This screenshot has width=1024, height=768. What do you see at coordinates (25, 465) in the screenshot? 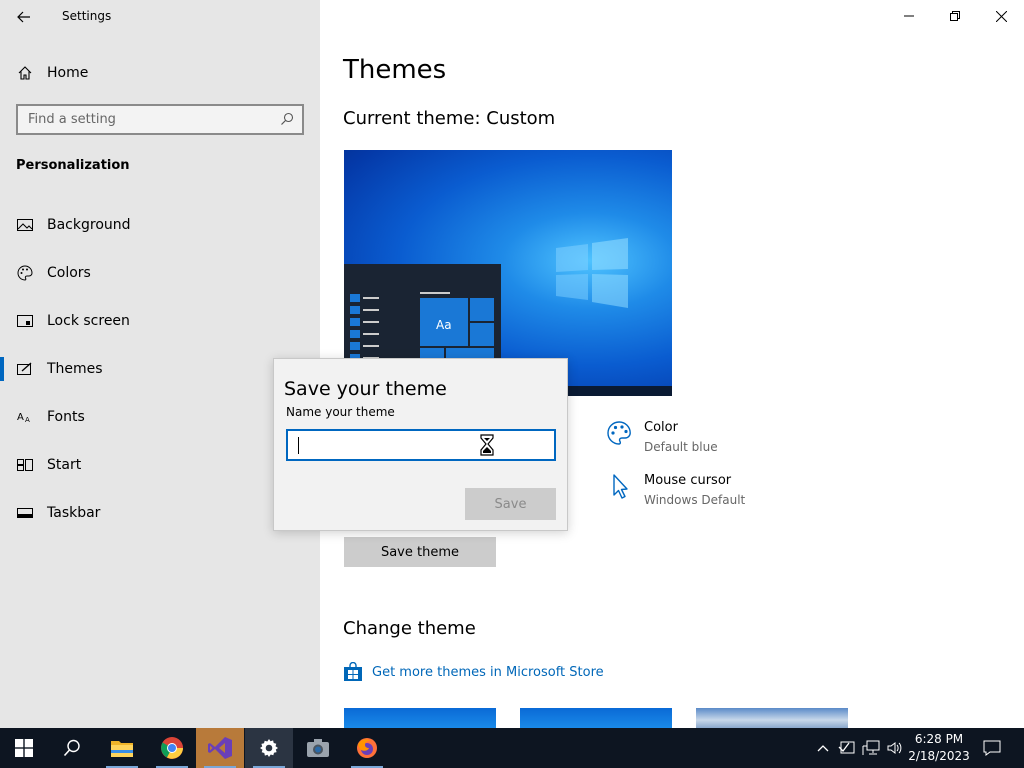
I see `start-icon` at bounding box center [25, 465].